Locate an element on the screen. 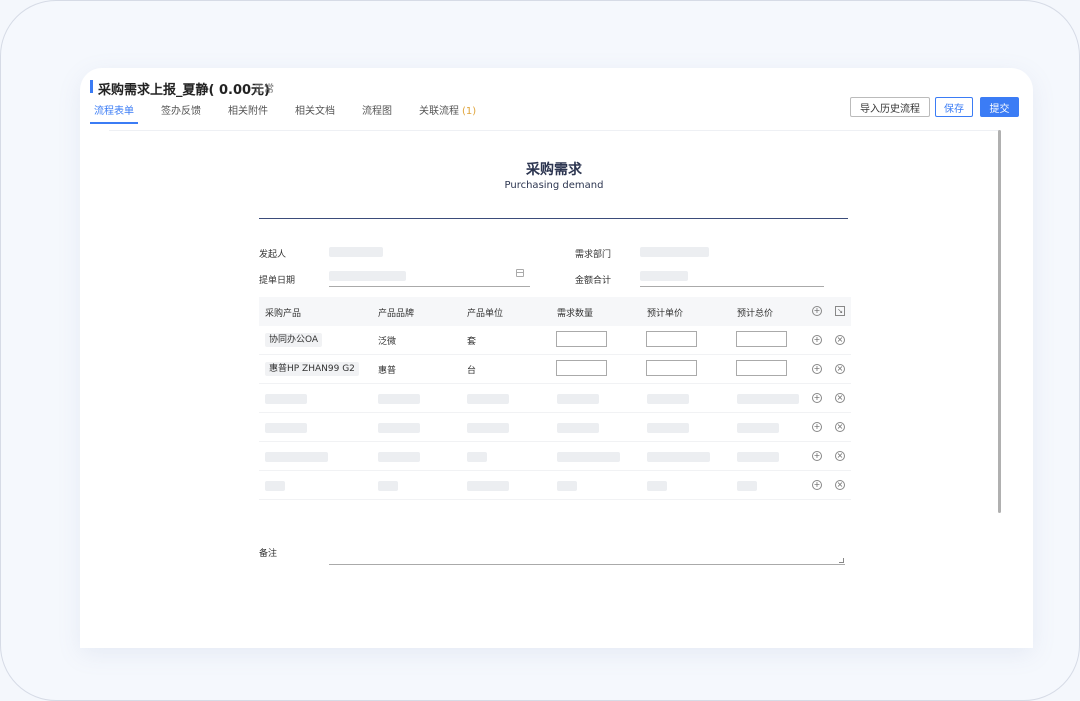  department-label: 需求部门 is located at coordinates (593, 255).